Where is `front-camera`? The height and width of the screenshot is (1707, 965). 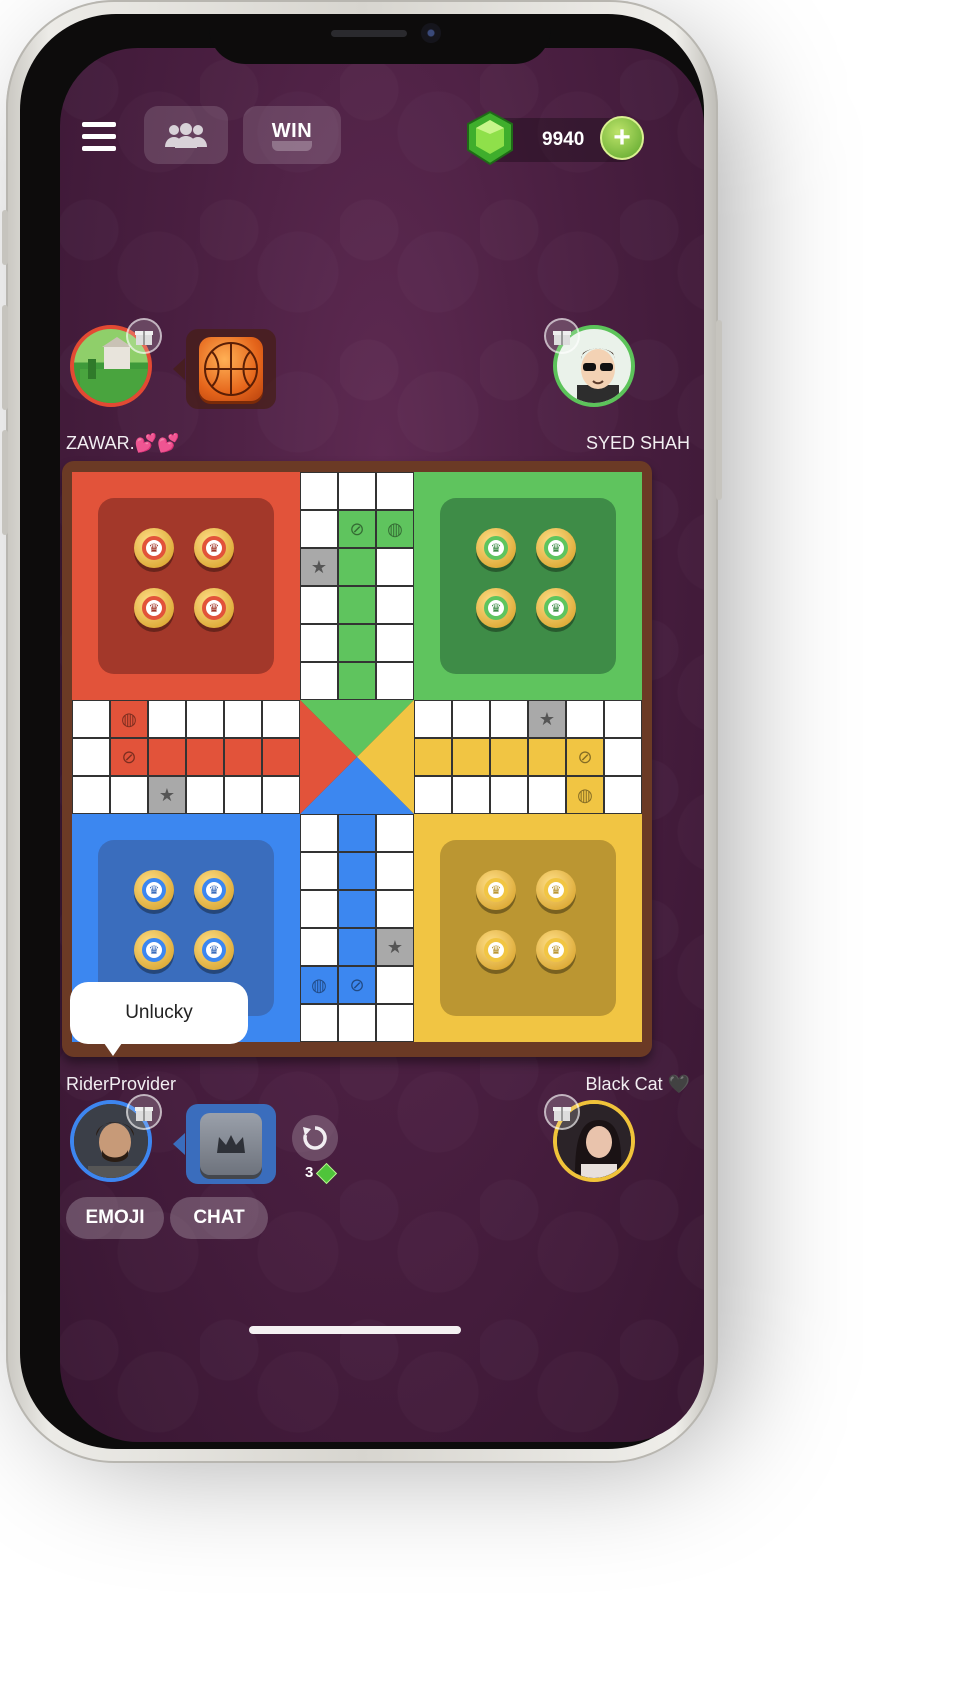
front-camera is located at coordinates (431, 33).